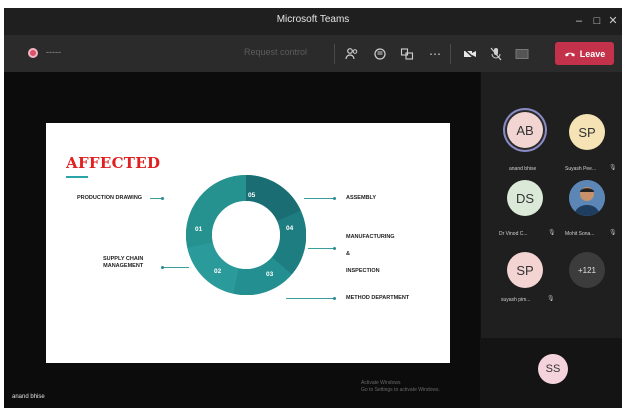  What do you see at coordinates (313, 53) in the screenshot?
I see `meeting-toolbar: ----- Request control ⋯ Leave` at bounding box center [313, 53].